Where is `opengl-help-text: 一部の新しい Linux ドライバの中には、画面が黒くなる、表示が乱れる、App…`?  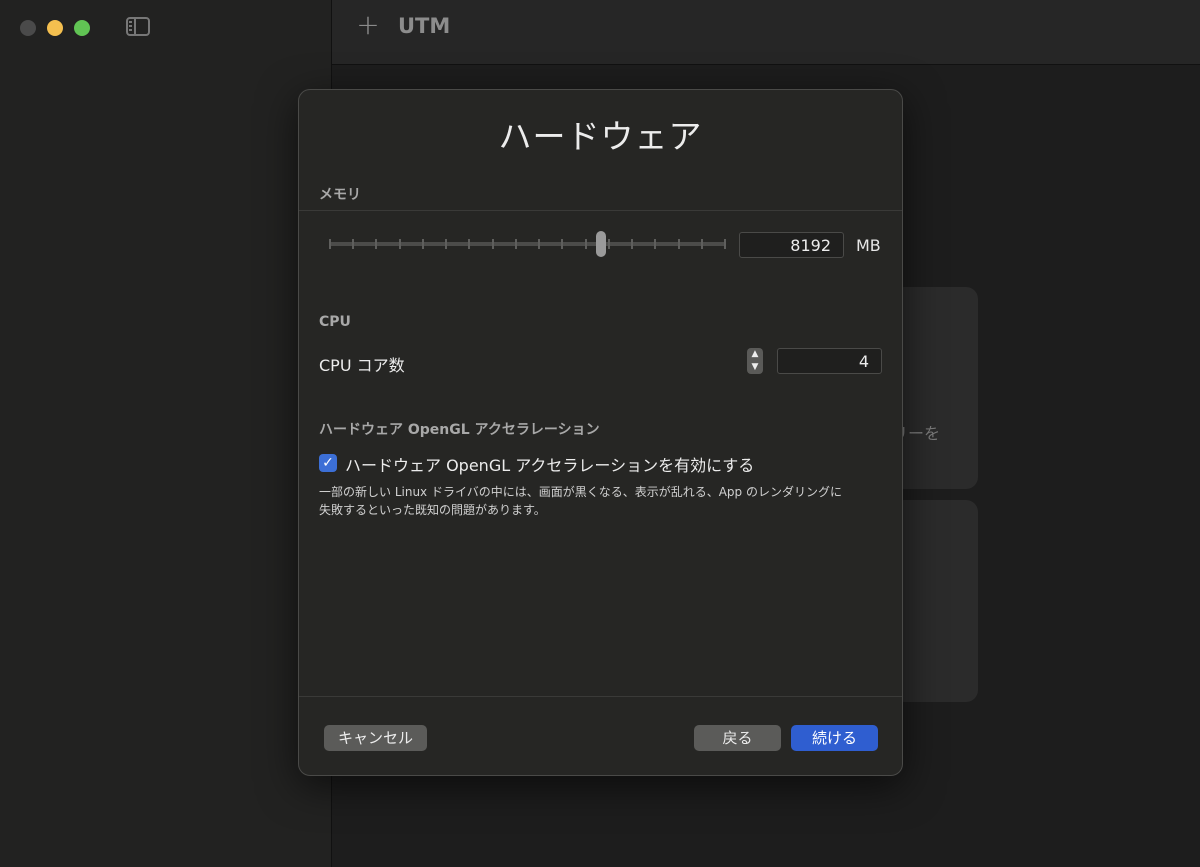 opengl-help-text: 一部の新しい Linux ドライバの中には、画面が黒くなる、表示が乱れる、App… is located at coordinates (591, 501).